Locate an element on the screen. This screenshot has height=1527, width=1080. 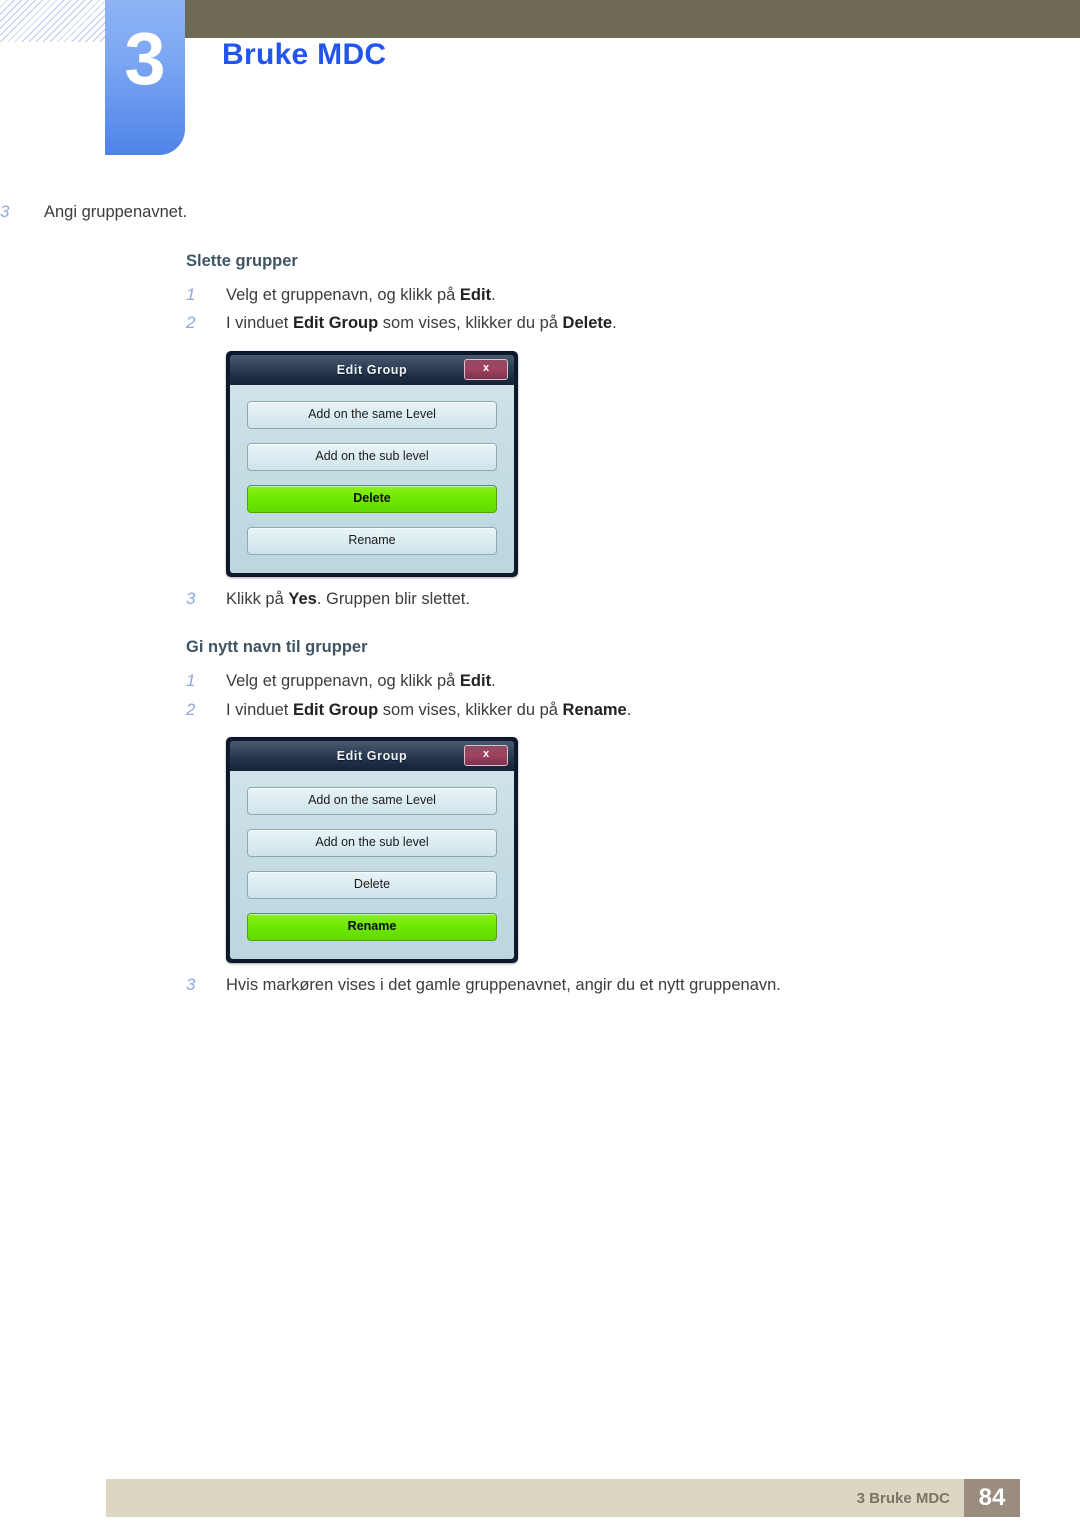
step-text: Angi gruppenavnet. is located at coordinates (116, 212).